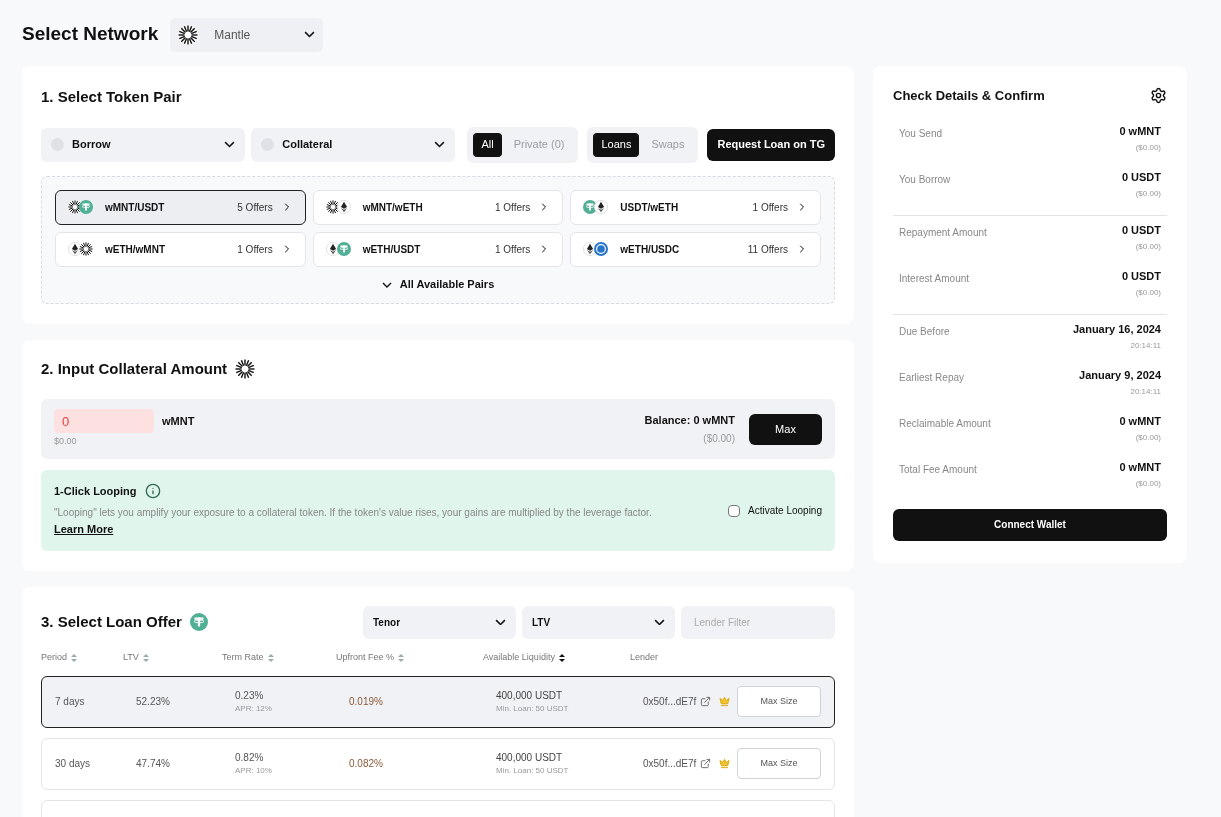 The width and height of the screenshot is (1221, 817). What do you see at coordinates (250, 758) in the screenshot?
I see `term-rate-cell-text: 0.82%` at bounding box center [250, 758].